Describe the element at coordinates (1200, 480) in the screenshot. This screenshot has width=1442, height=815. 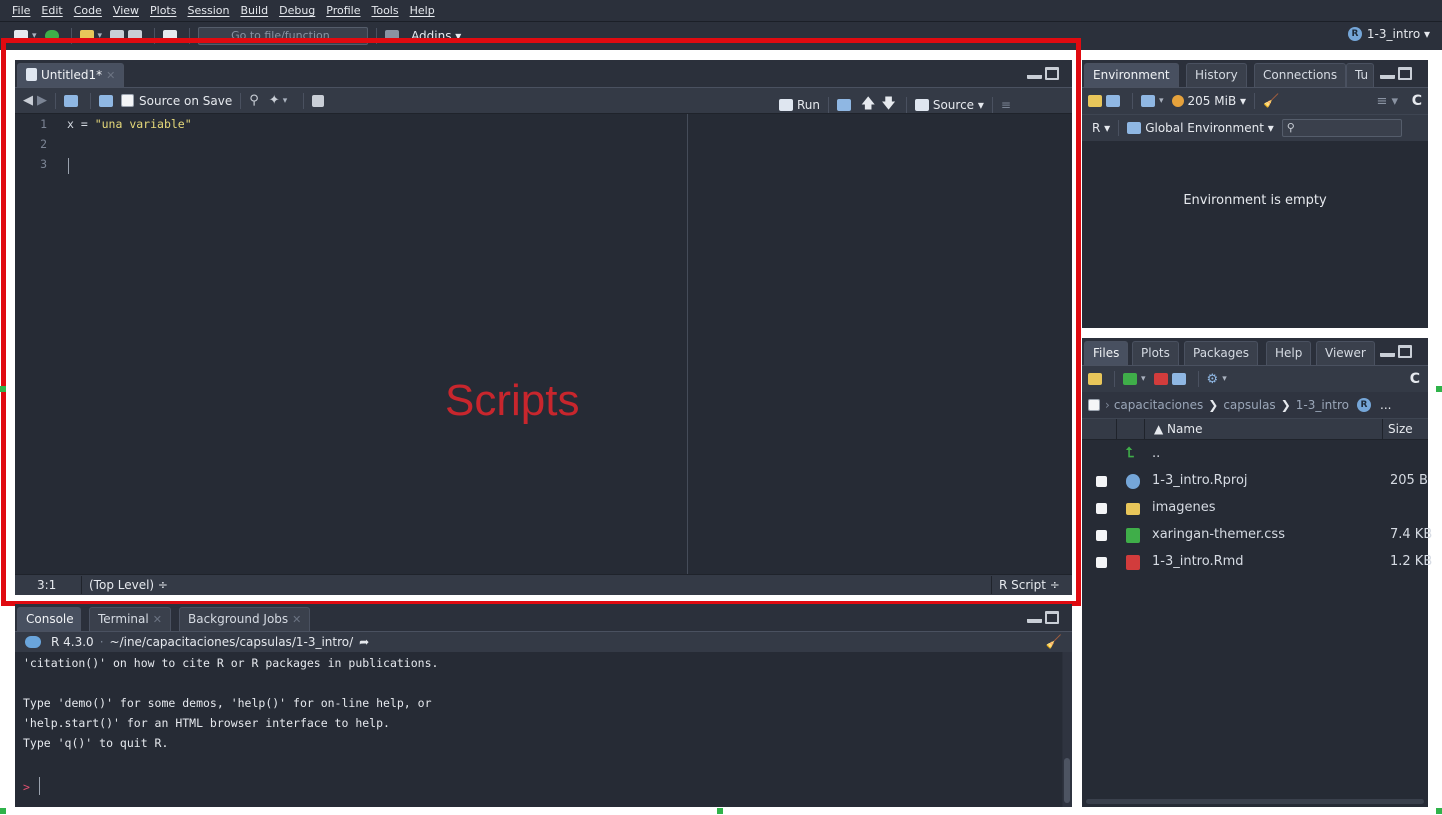
I see `file-name: 1-3_intro.Rproj` at that location.